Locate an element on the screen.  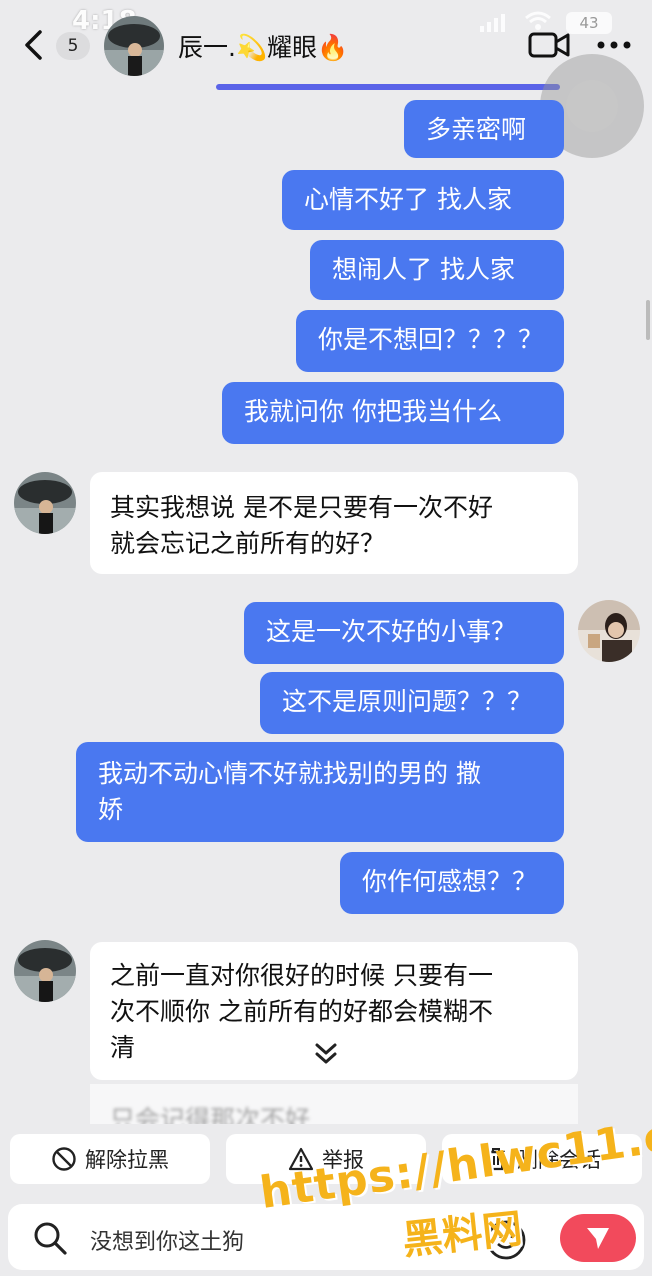
message-outgoing: 你作何感想？？ is located at coordinates (452, 883).